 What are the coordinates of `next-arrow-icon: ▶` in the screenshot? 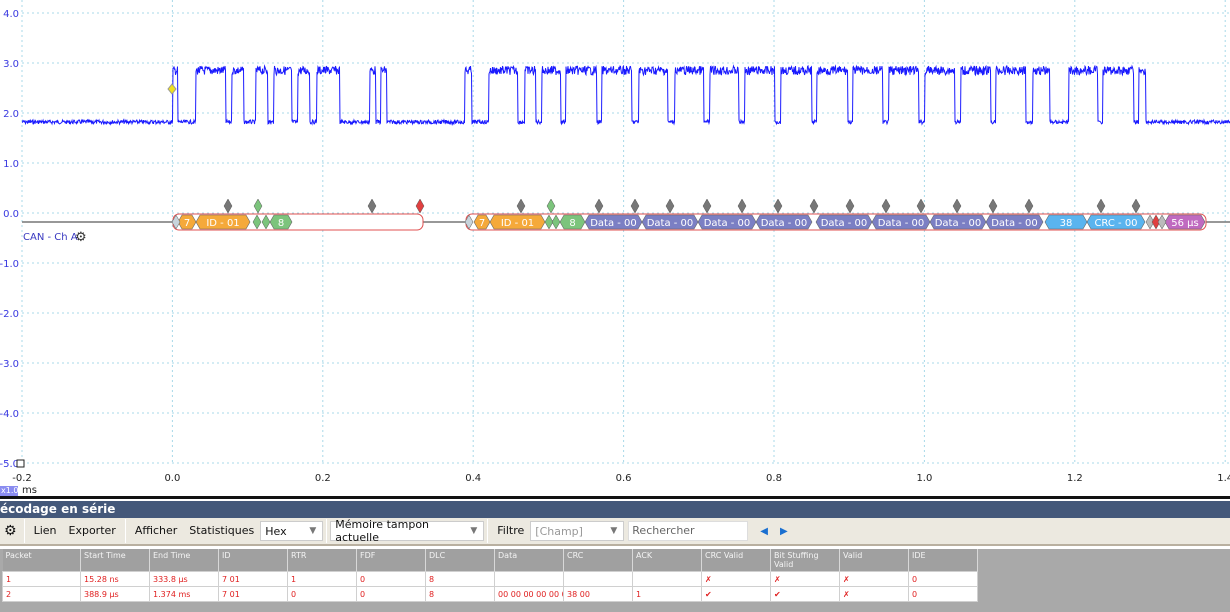 It's located at (784, 531).